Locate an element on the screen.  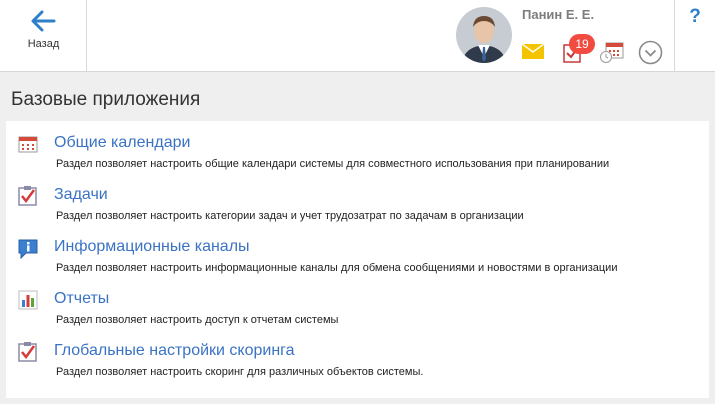
item-title-link: Глобальные настройки скоринга is located at coordinates (174, 351).